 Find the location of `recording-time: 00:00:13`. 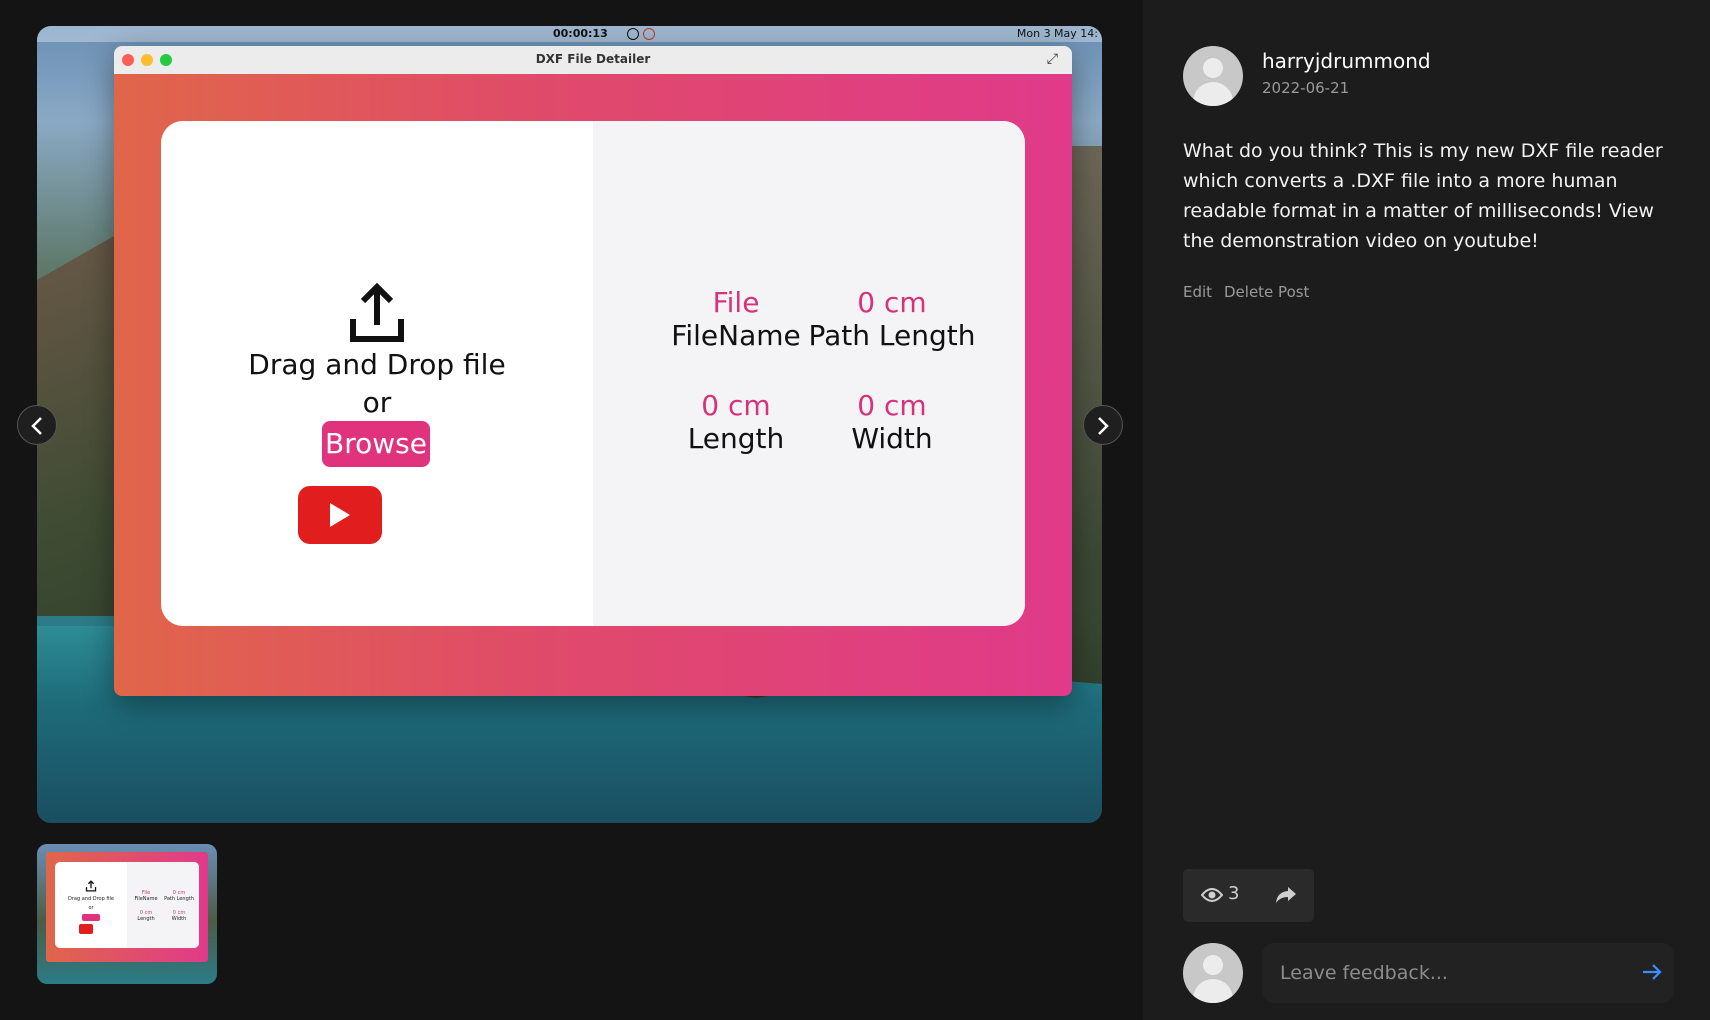

recording-time: 00:00:13 is located at coordinates (580, 33).